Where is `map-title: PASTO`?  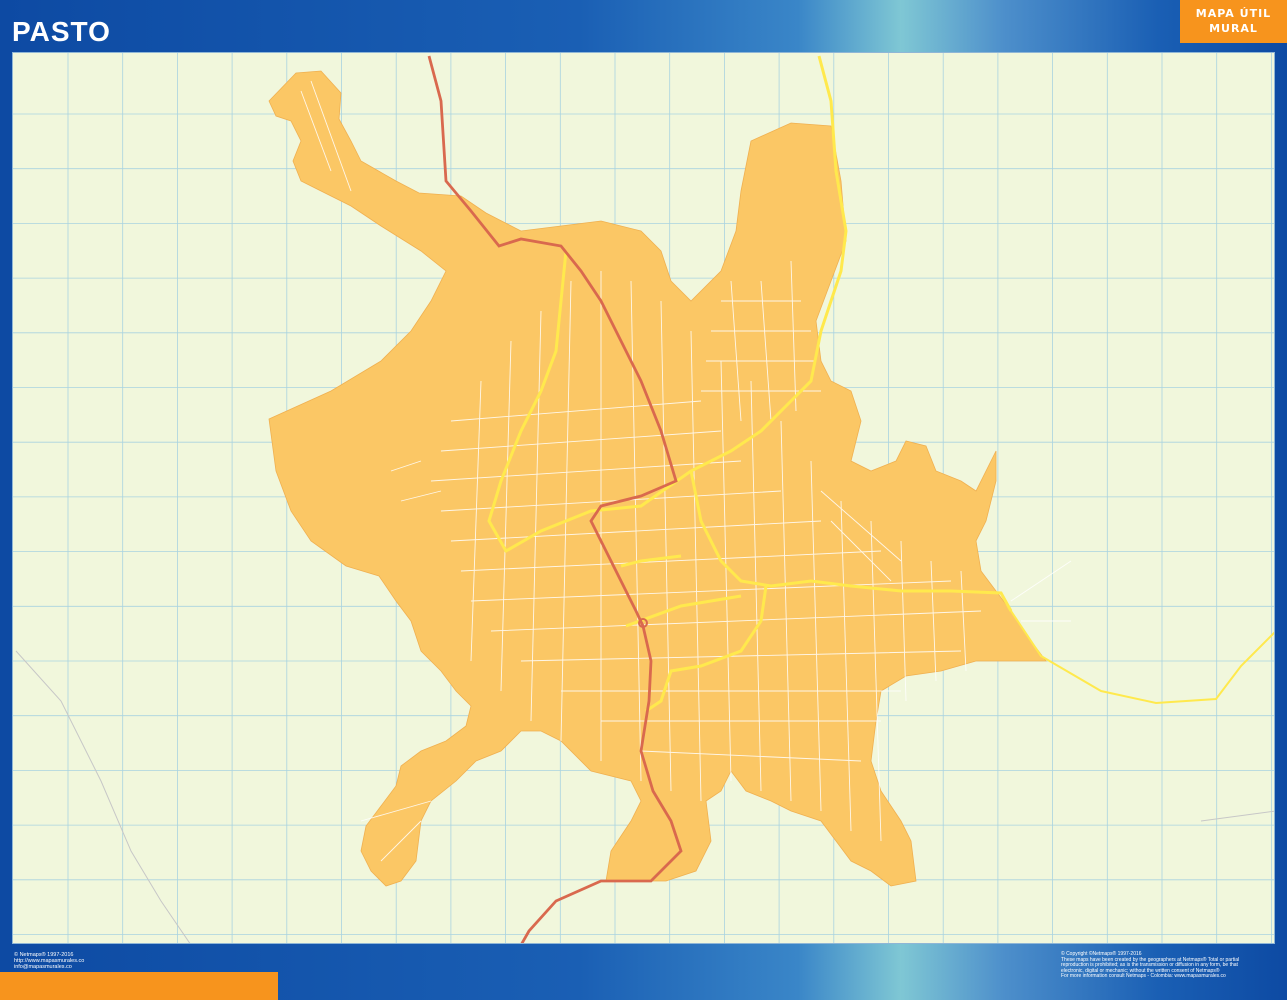
map-title: PASTO is located at coordinates (61, 31).